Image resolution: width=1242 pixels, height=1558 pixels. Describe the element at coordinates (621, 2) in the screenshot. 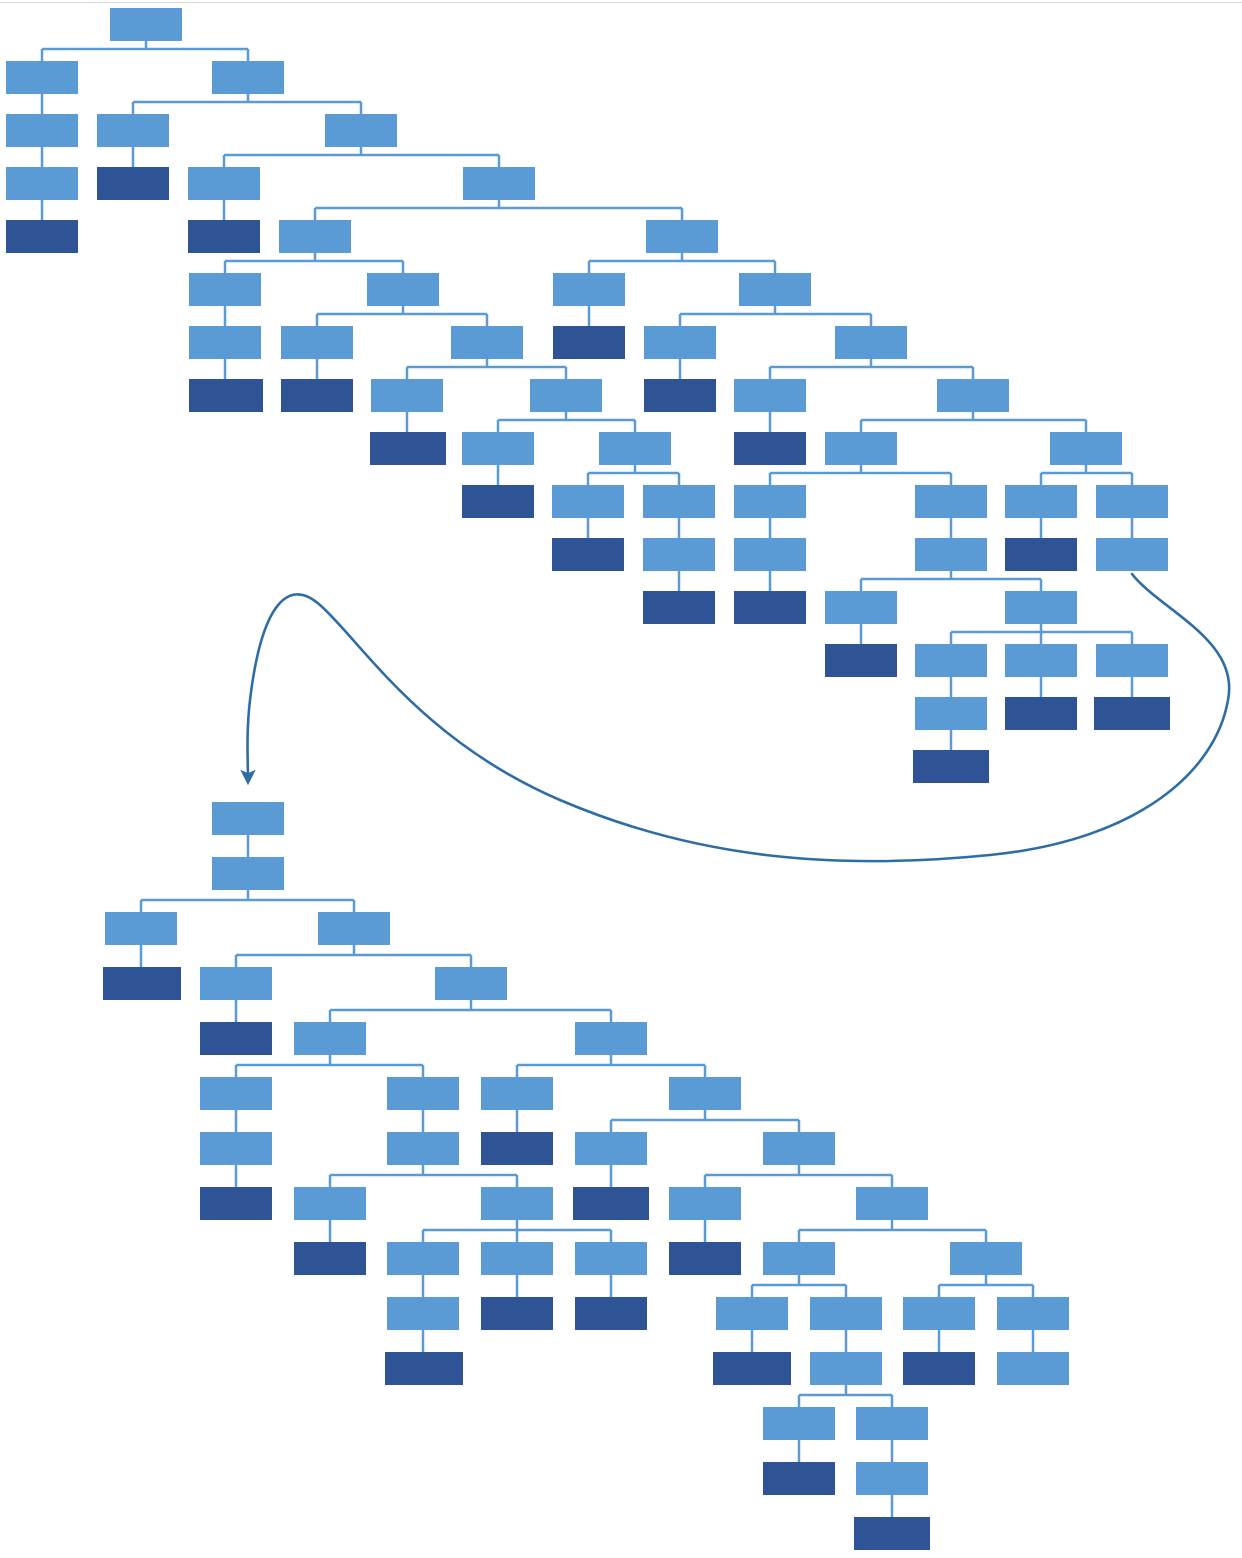

I see `top-rule-divider` at that location.